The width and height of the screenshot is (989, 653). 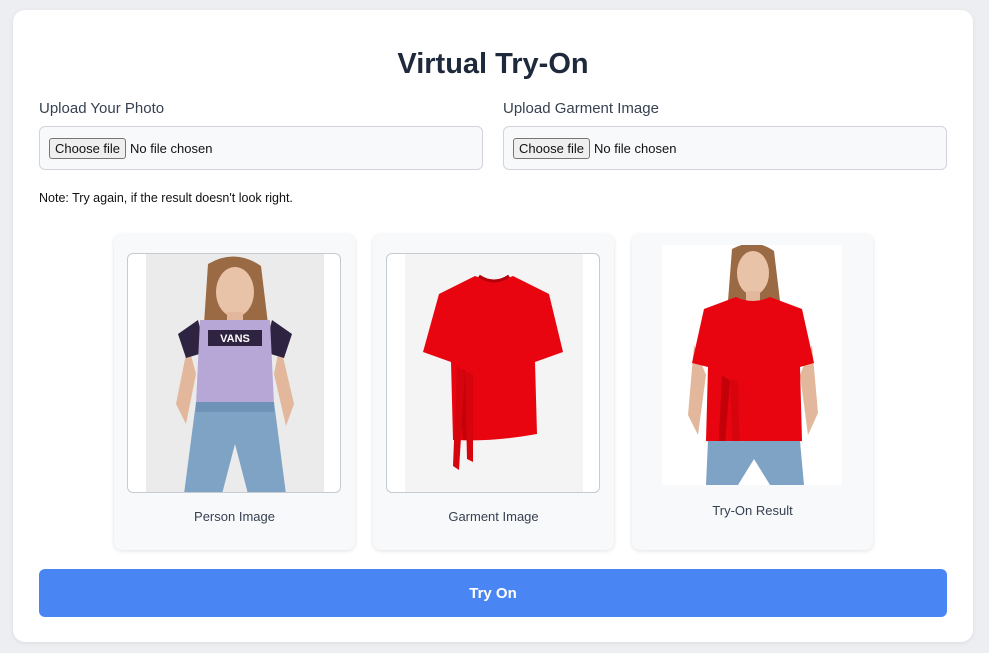 What do you see at coordinates (725, 148) in the screenshot?
I see `upload-garment-input: Choose file No file chosen` at bounding box center [725, 148].